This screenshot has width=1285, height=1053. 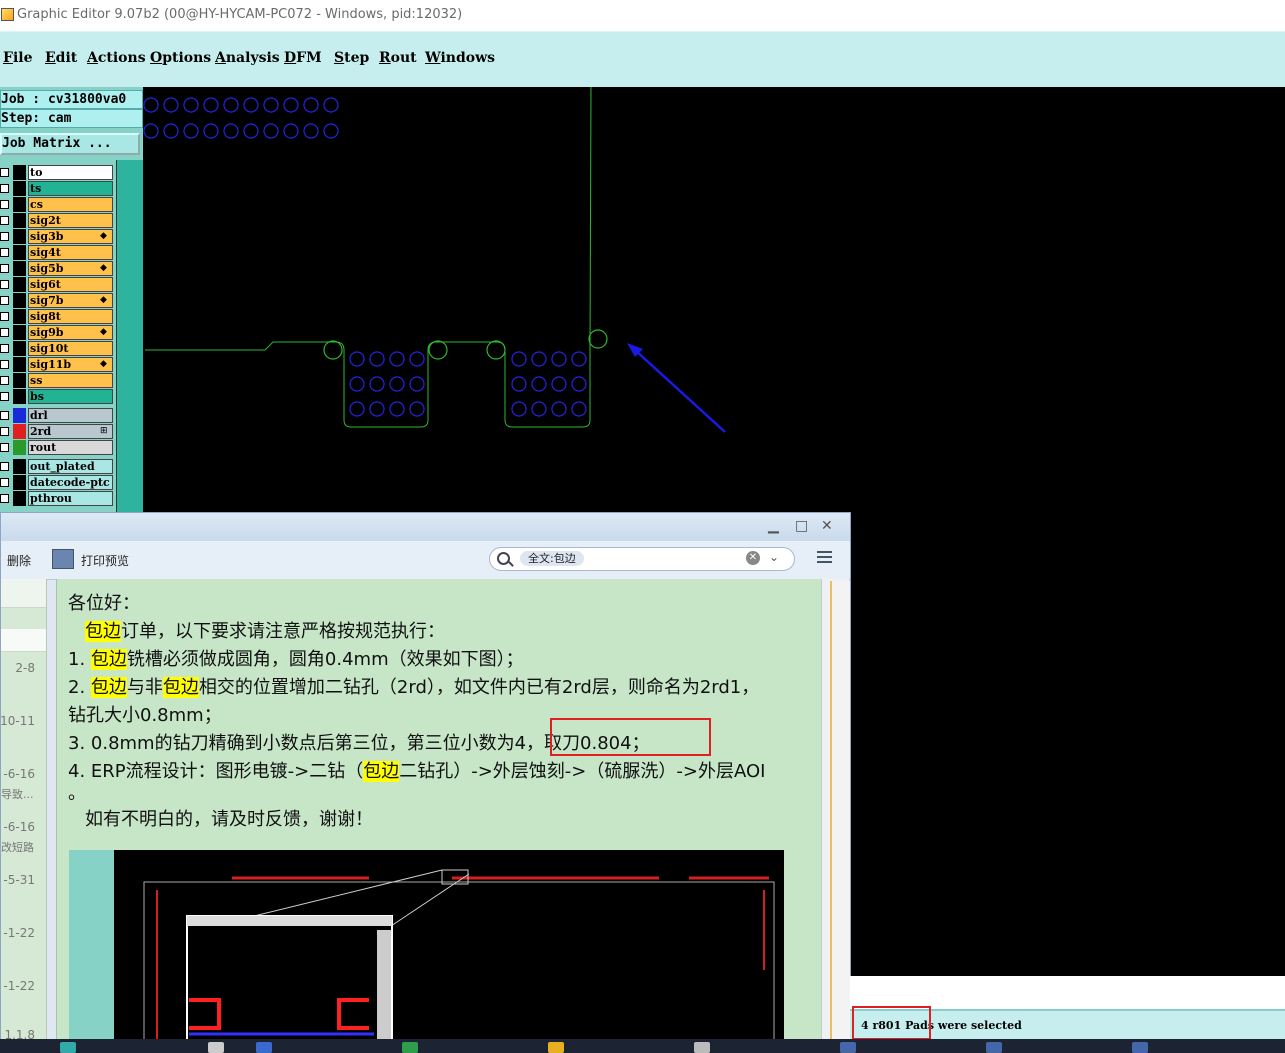 I want to click on job-field: Job : cv31800va0, so click(x=71, y=99).